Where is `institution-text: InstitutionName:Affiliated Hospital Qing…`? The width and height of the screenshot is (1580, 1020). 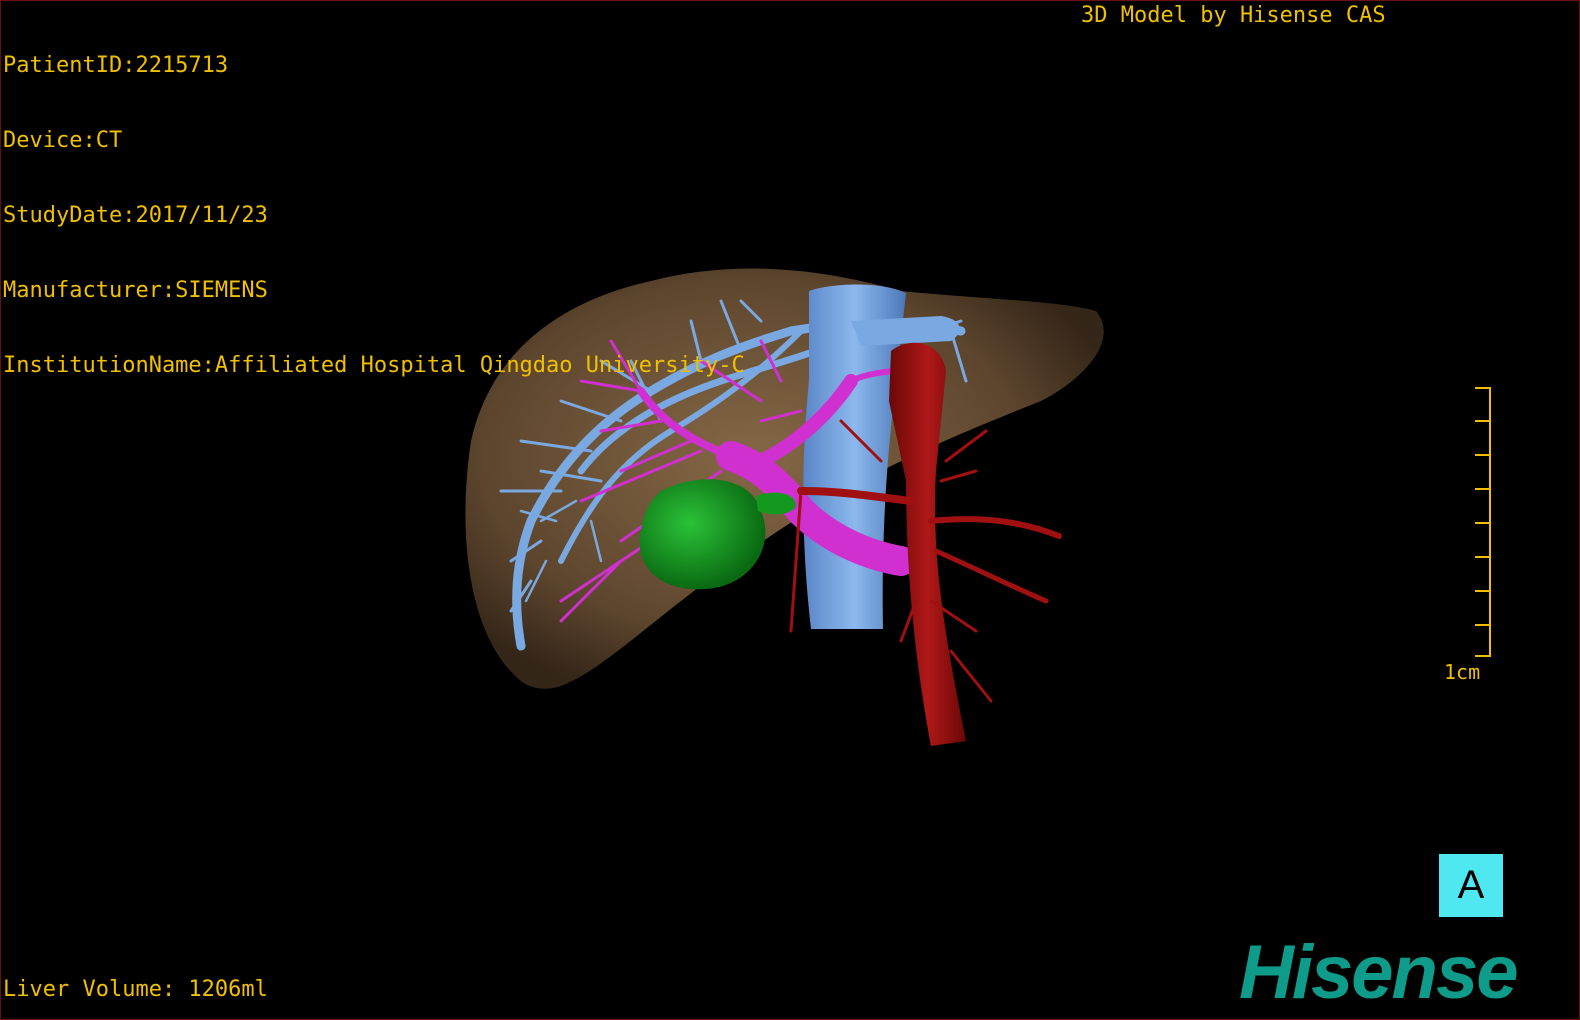
institution-text: InstitutionName:Affiliated Hospital Qing… is located at coordinates (374, 365).